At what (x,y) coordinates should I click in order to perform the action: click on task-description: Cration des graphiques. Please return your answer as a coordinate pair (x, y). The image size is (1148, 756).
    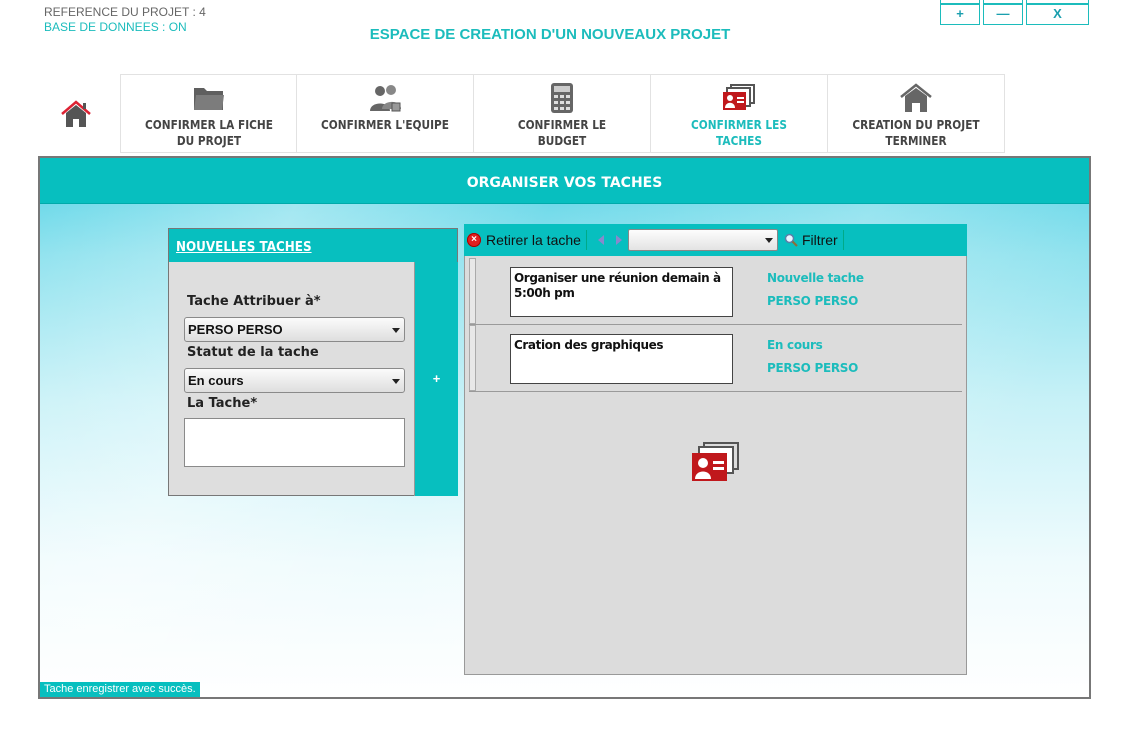
    Looking at the image, I should click on (621, 359).